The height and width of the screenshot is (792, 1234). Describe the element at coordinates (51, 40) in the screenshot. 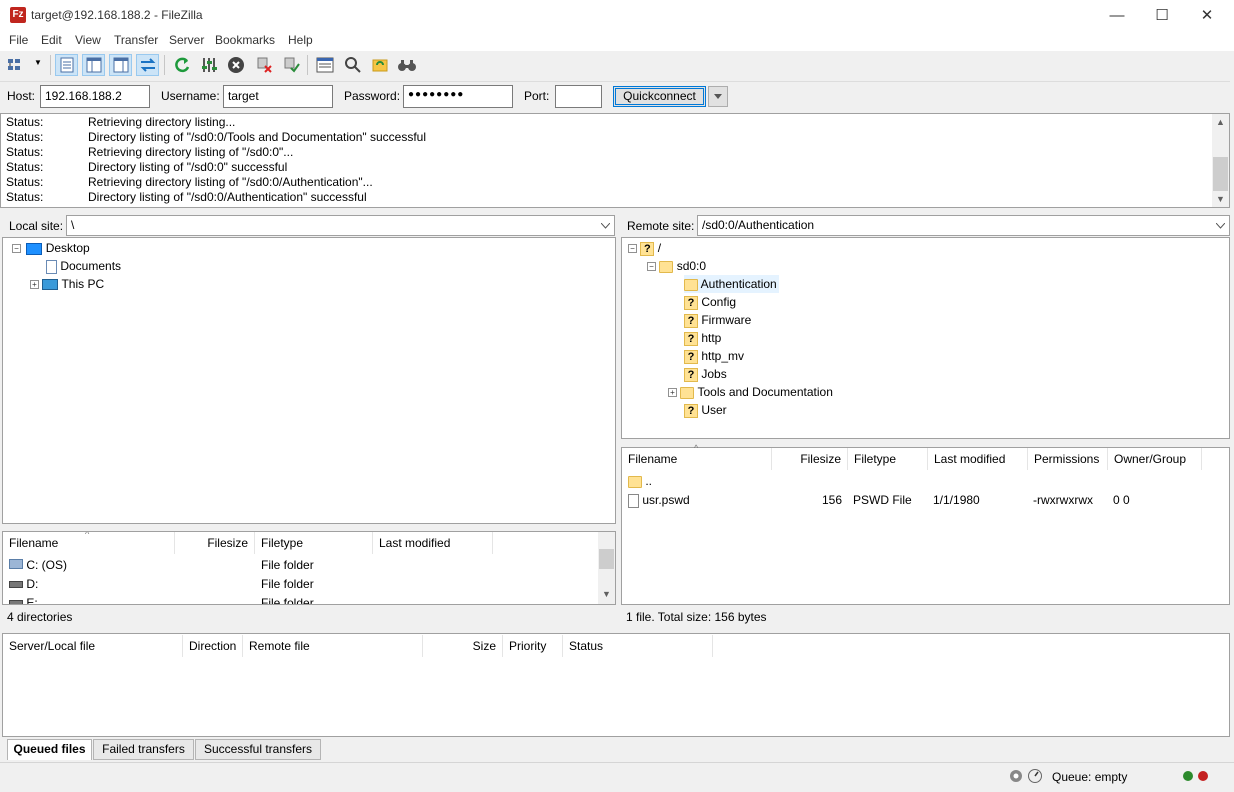

I see `menu-edit: Edit` at that location.